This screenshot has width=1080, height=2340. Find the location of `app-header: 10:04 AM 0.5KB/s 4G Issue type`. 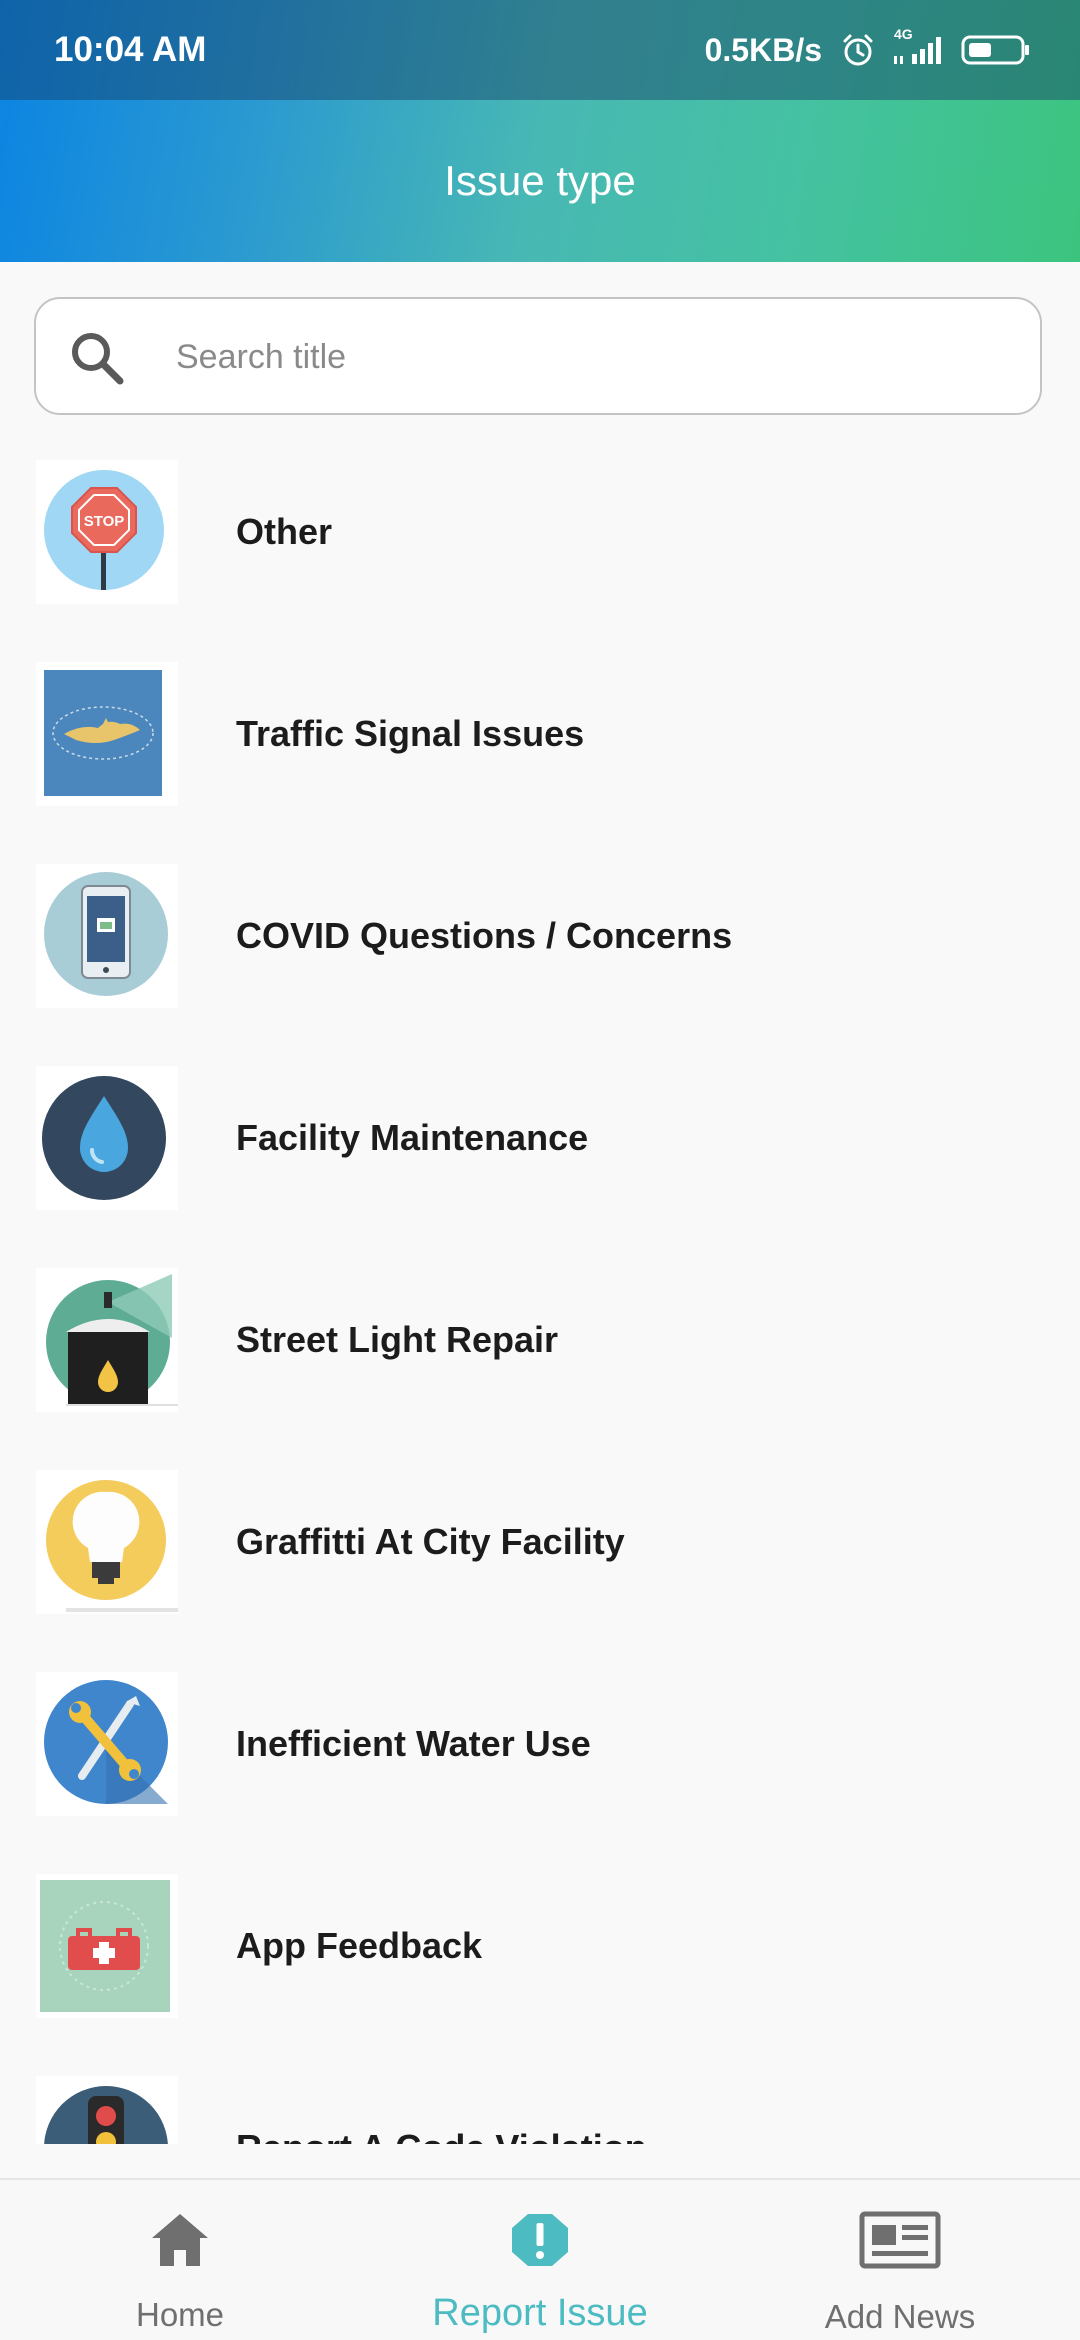

app-header: 10:04 AM 0.5KB/s 4G Issue type is located at coordinates (540, 131).